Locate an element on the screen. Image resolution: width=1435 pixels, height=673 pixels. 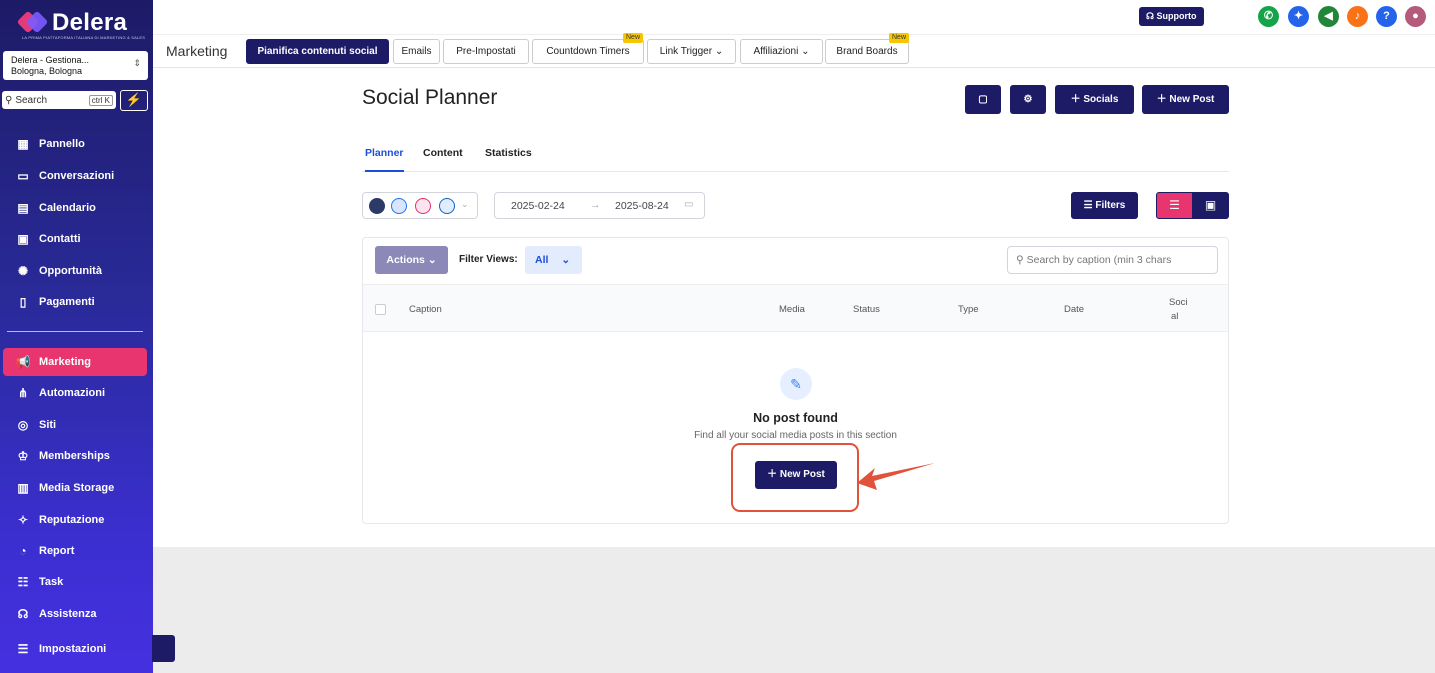
sidebar-item-label: Siti is located at coordinates (48, 425).